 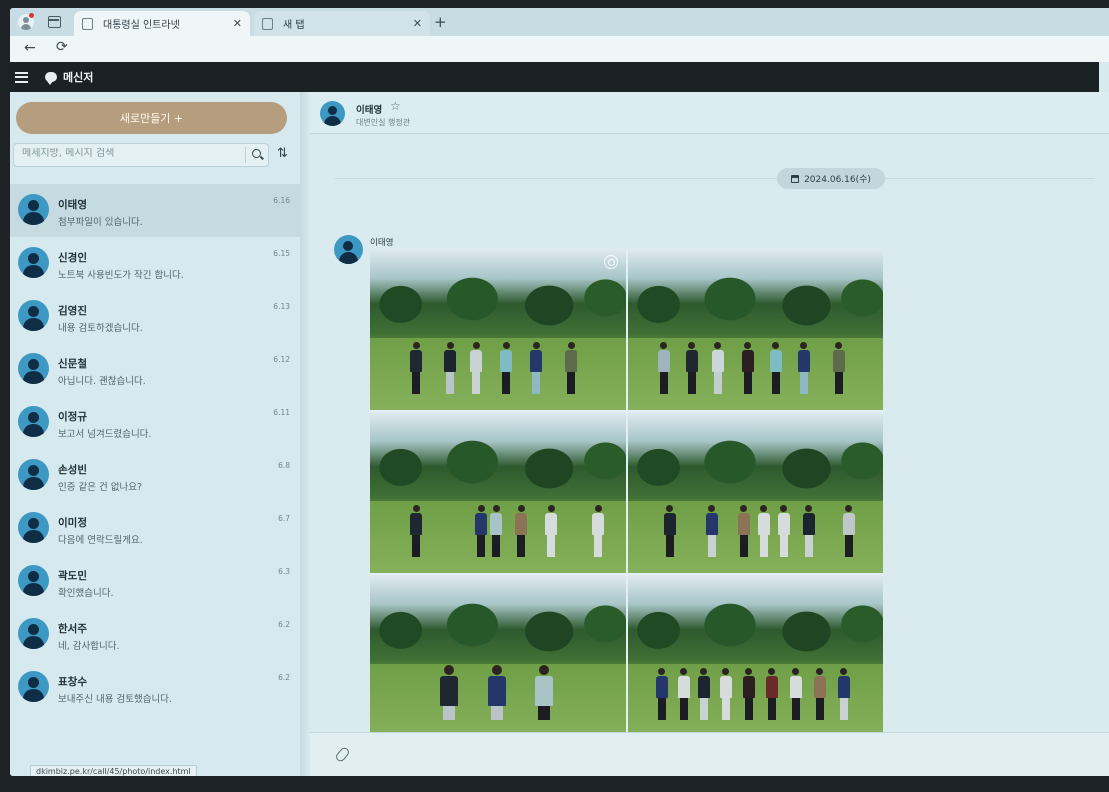 I want to click on chat-contact-name: 이태영, so click(x=369, y=110).